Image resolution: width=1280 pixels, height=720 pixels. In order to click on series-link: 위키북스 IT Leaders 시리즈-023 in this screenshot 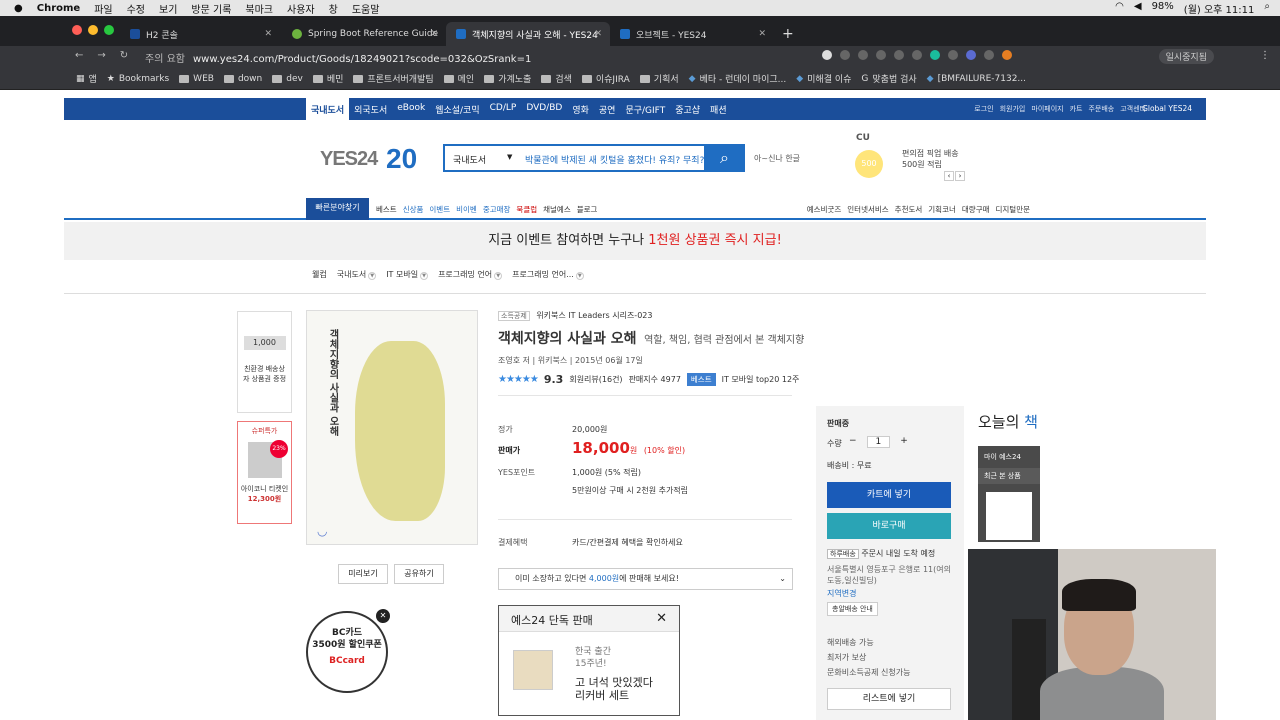, I will do `click(594, 315)`.